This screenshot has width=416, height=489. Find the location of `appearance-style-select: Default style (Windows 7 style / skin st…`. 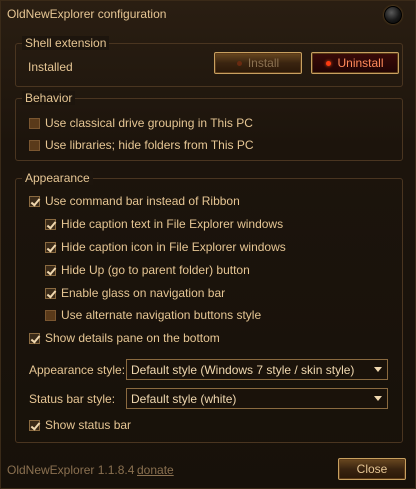

appearance-style-select: Default style (Windows 7 style / skin st… is located at coordinates (257, 369).